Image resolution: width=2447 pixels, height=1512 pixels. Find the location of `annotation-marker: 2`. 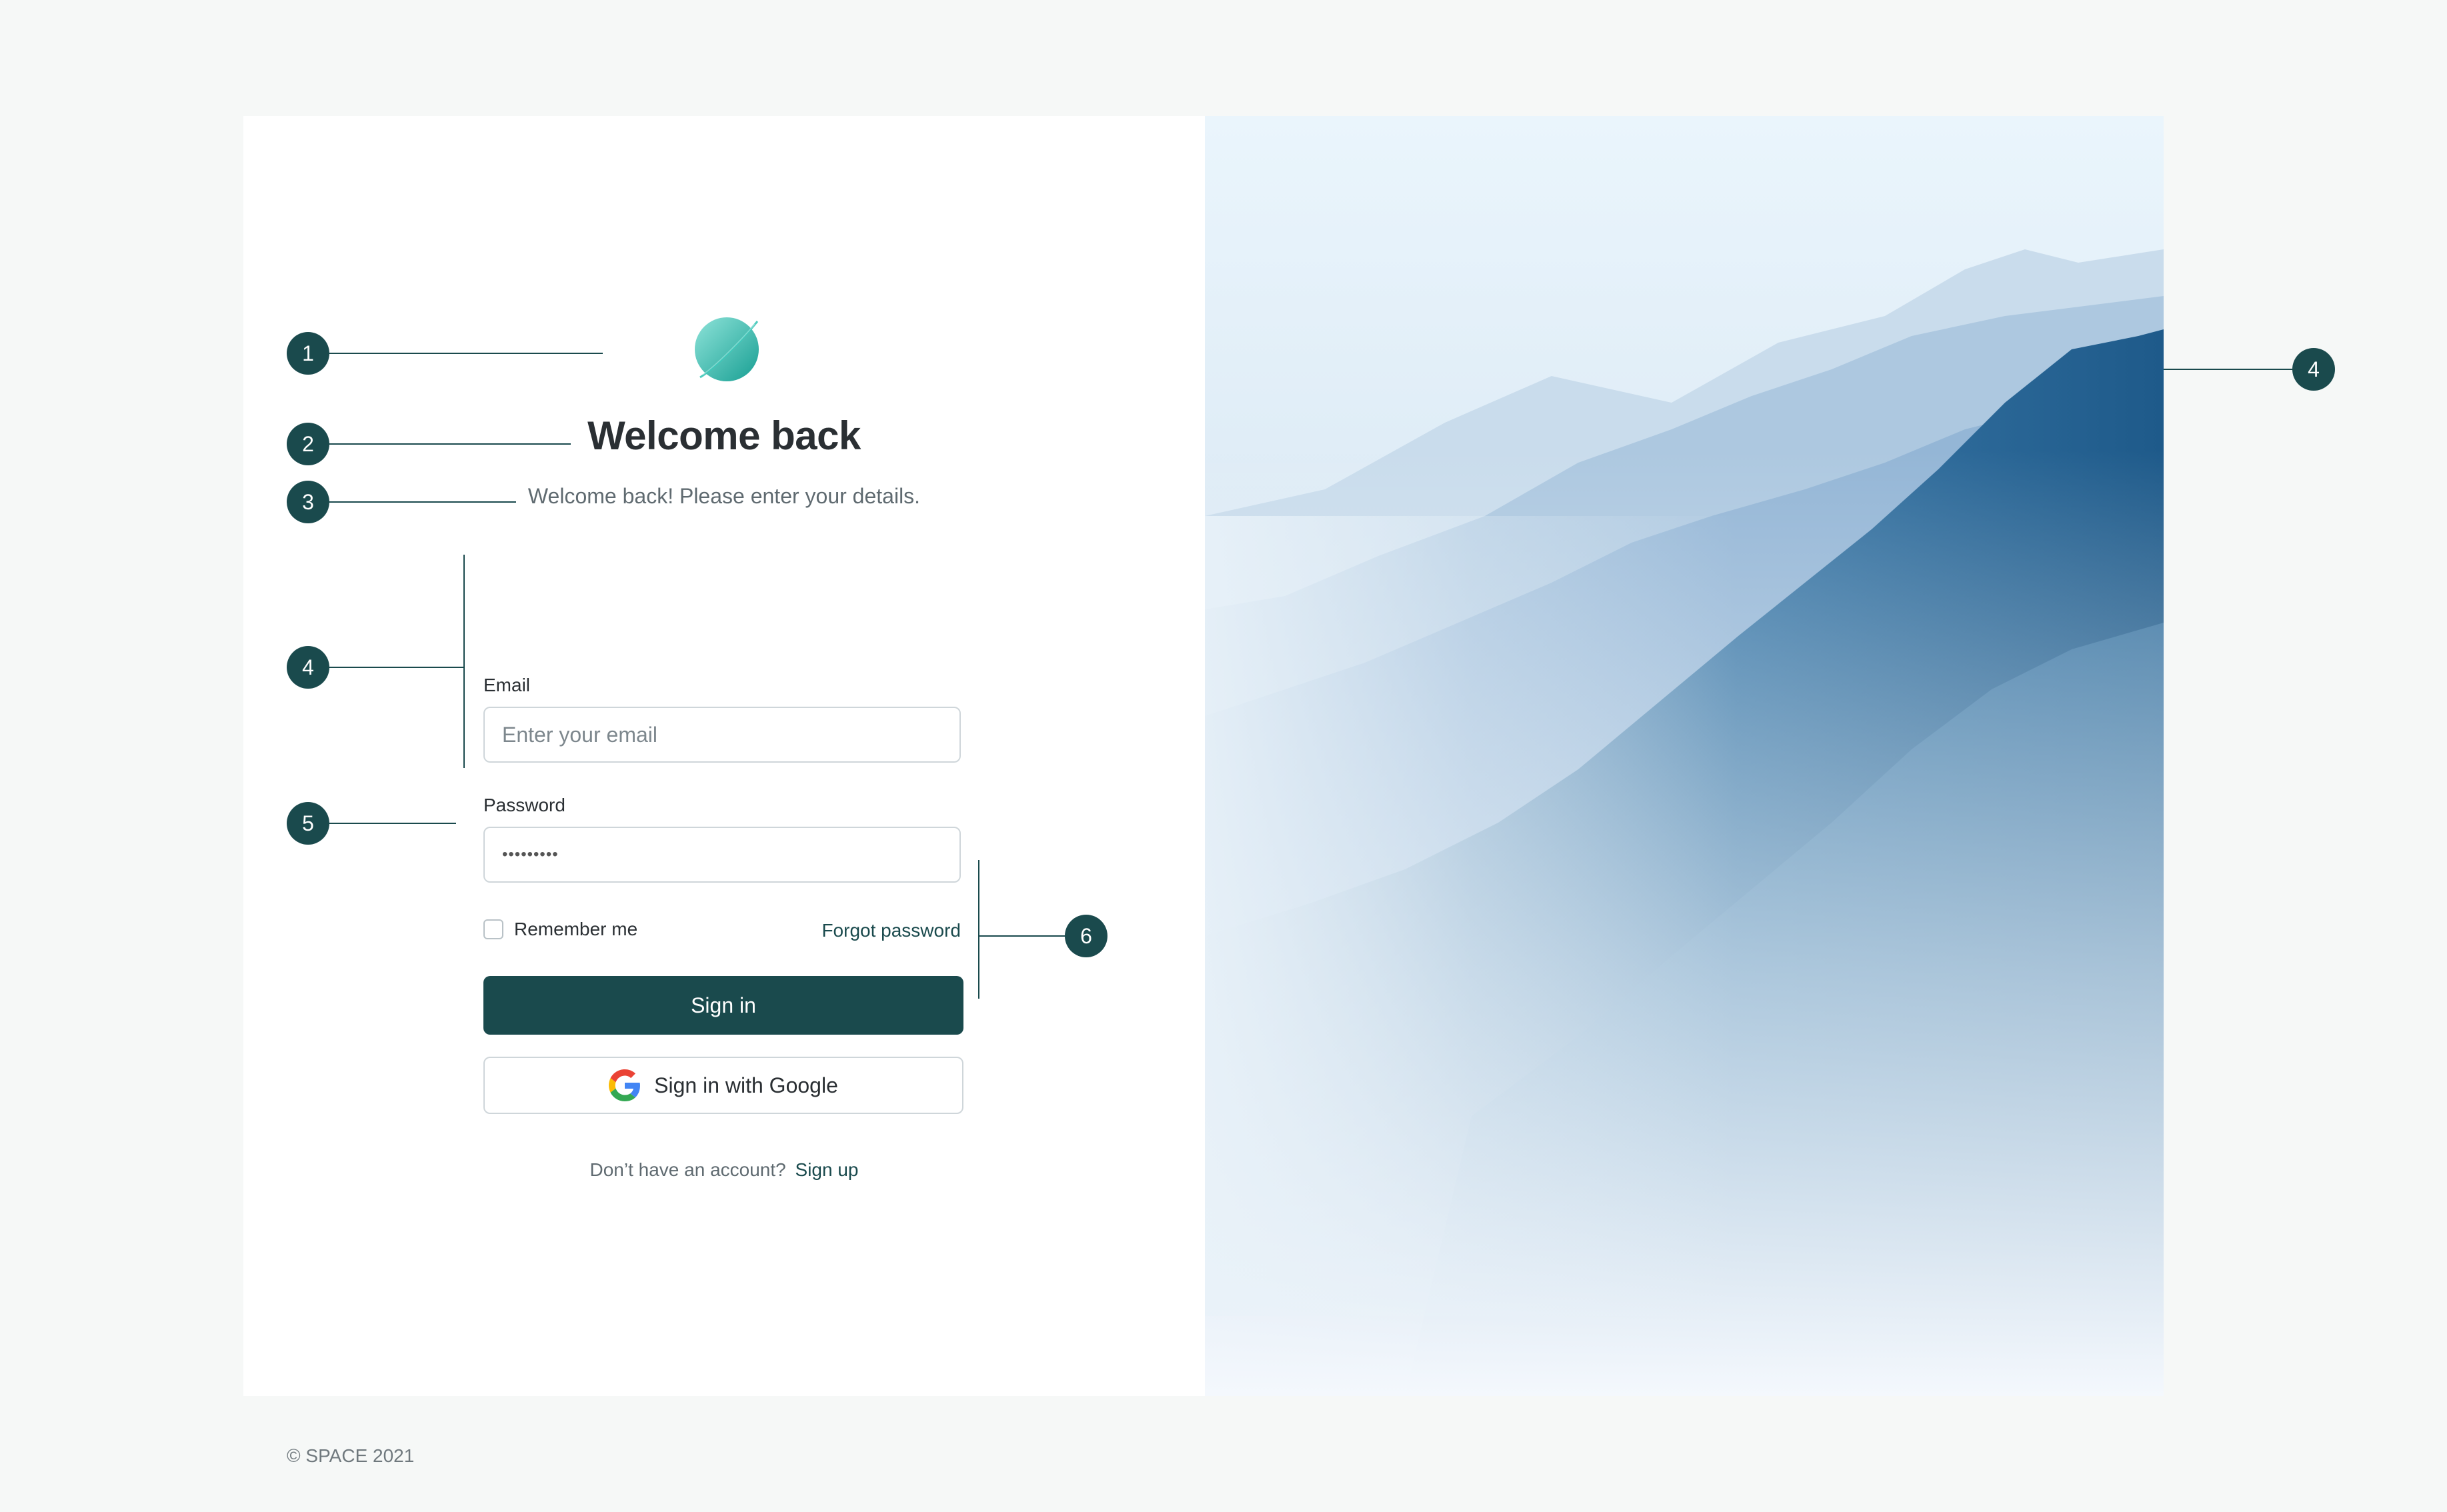

annotation-marker: 2 is located at coordinates (308, 444).